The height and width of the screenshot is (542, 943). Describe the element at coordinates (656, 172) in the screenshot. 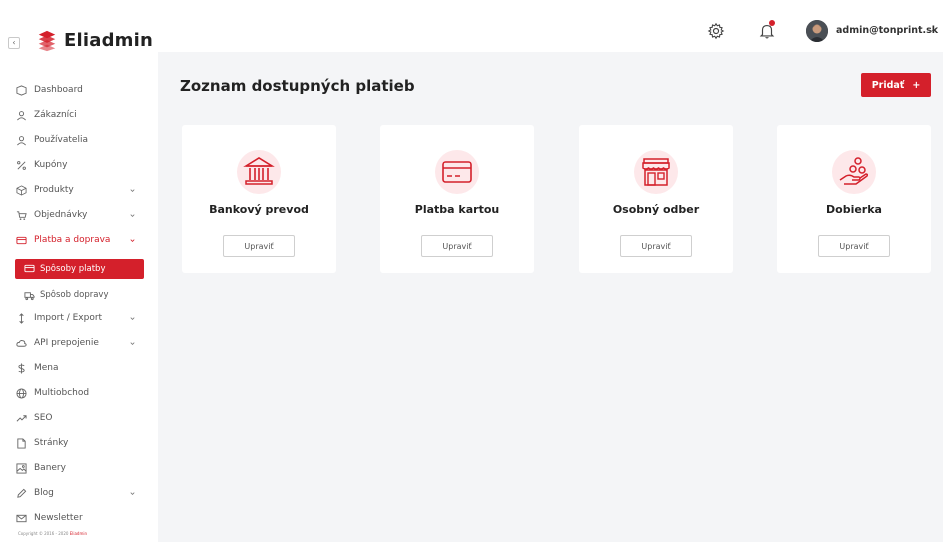

I see `store-icon` at that location.